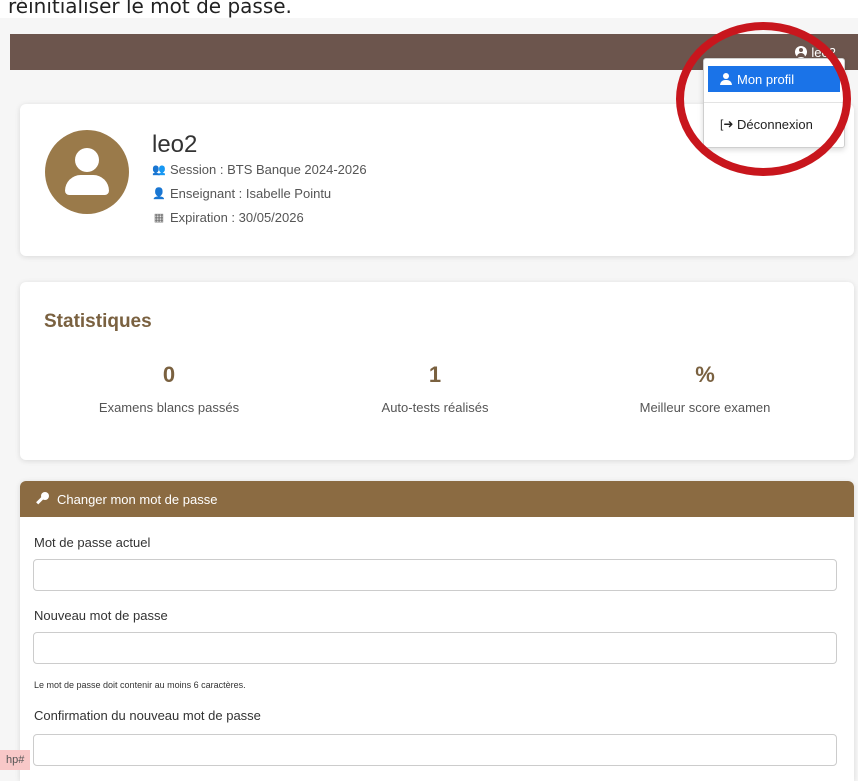 The height and width of the screenshot is (781, 858). What do you see at coordinates (159, 218) in the screenshot?
I see `calendar-icon: ▦` at bounding box center [159, 218].